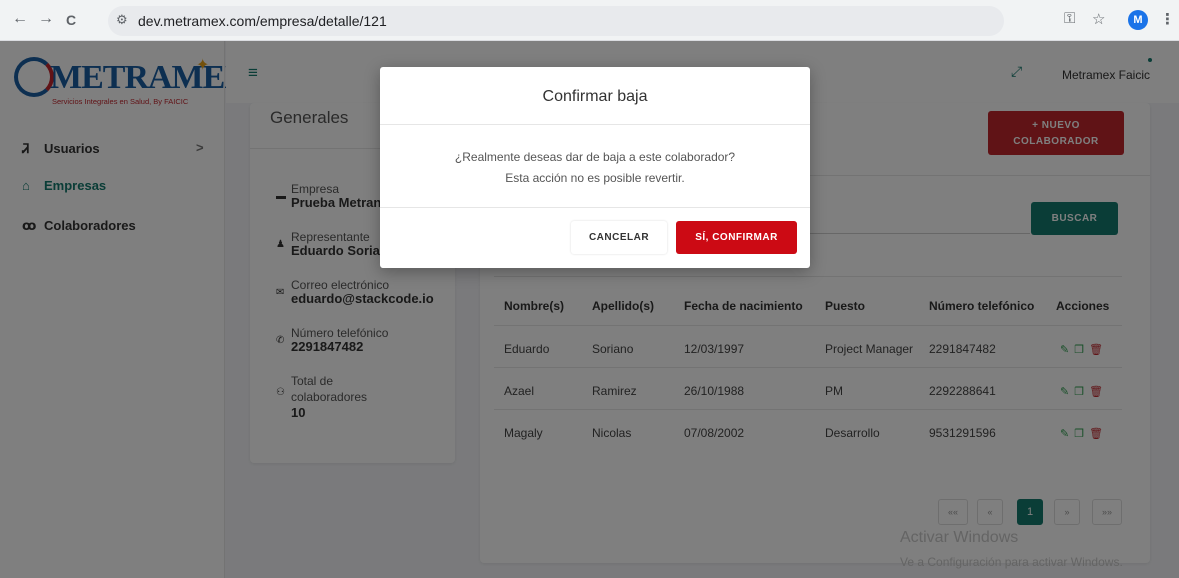  I want to click on password-key-icon: ⚿, so click(1069, 18).